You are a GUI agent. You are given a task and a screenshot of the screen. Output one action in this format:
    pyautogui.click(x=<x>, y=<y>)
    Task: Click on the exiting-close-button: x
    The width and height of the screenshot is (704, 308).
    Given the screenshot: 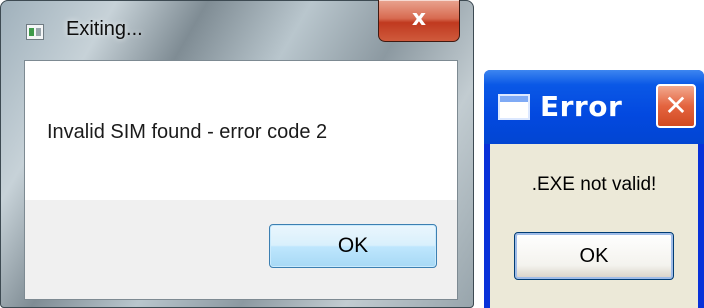 What is the action you would take?
    pyautogui.click(x=419, y=21)
    